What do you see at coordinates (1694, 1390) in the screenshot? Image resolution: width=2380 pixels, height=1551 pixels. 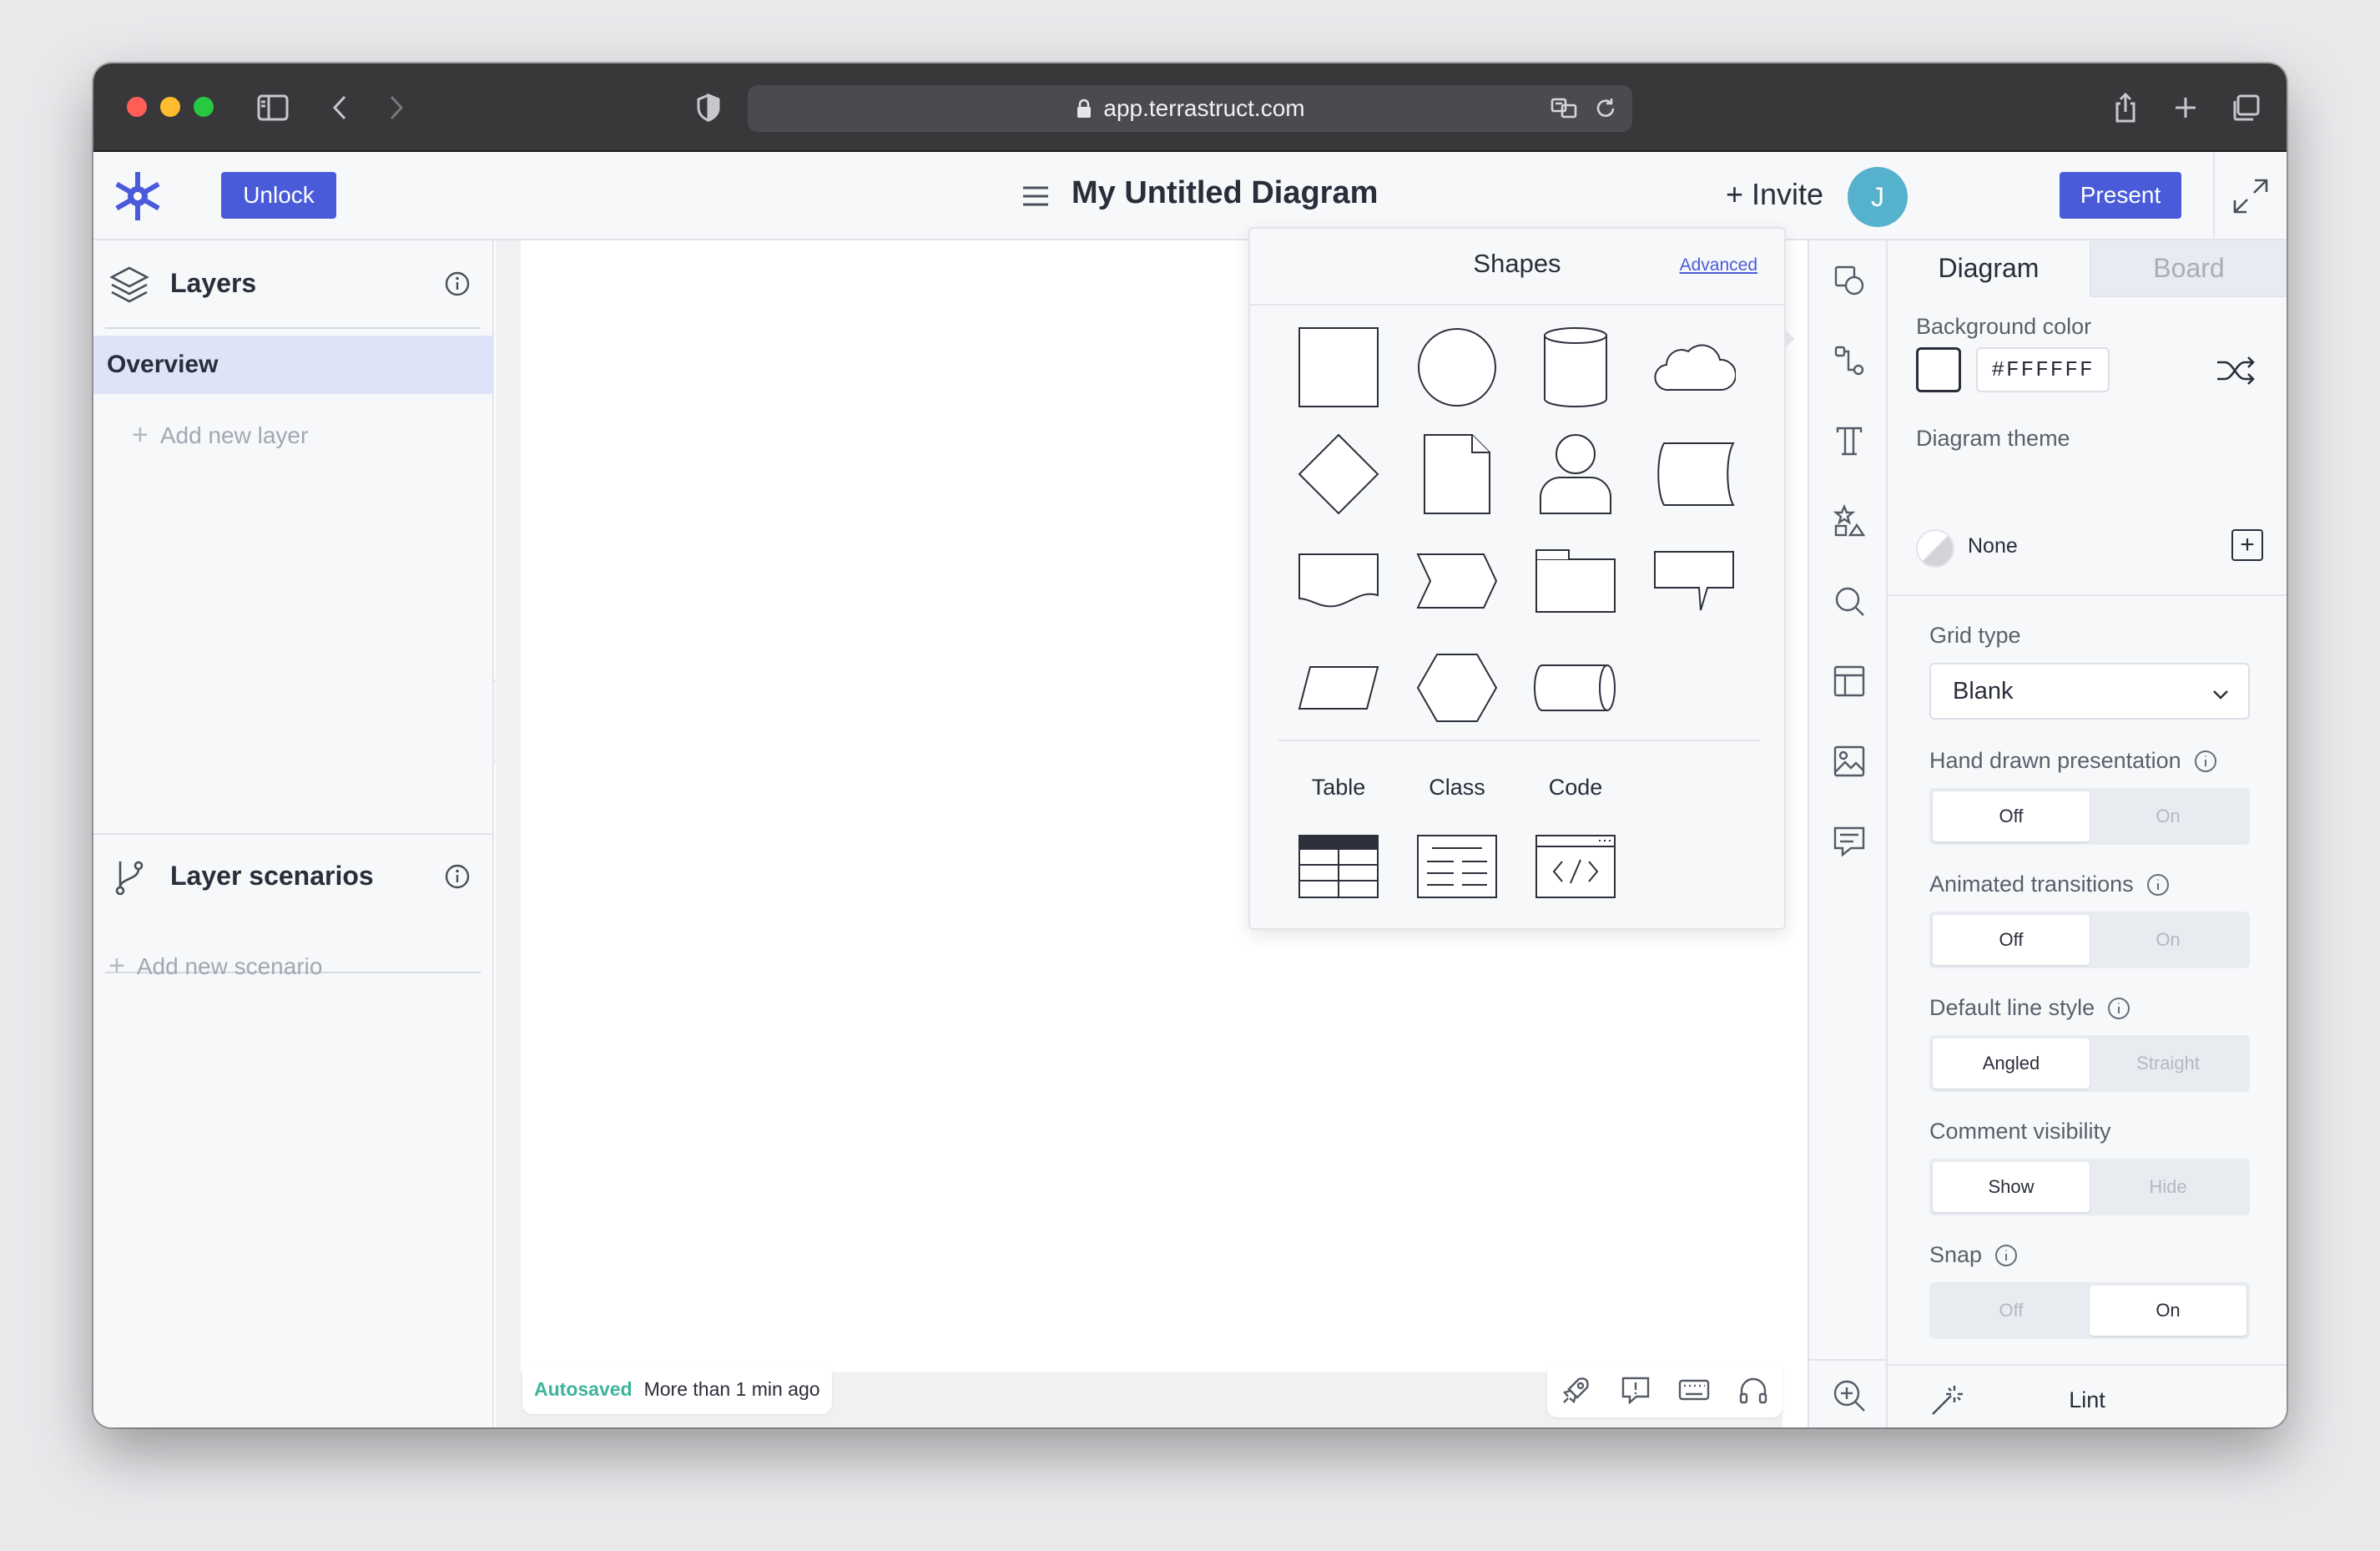 I see `keyboard-icon` at bounding box center [1694, 1390].